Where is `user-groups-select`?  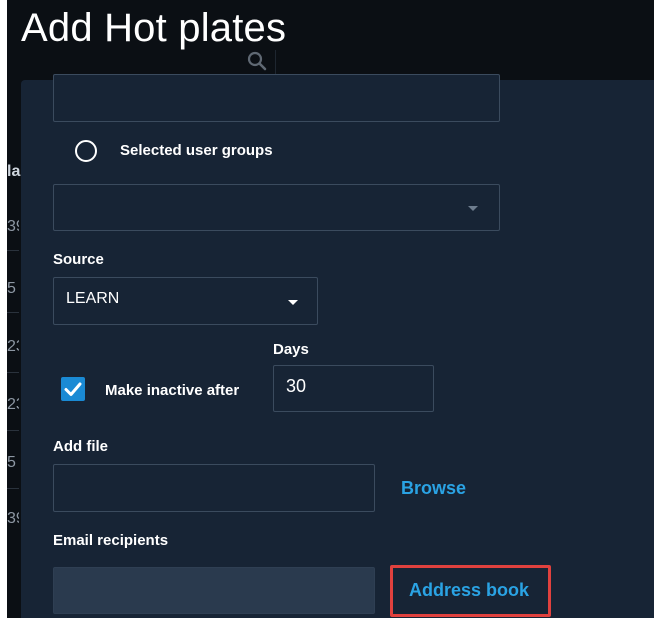 user-groups-select is located at coordinates (276, 207).